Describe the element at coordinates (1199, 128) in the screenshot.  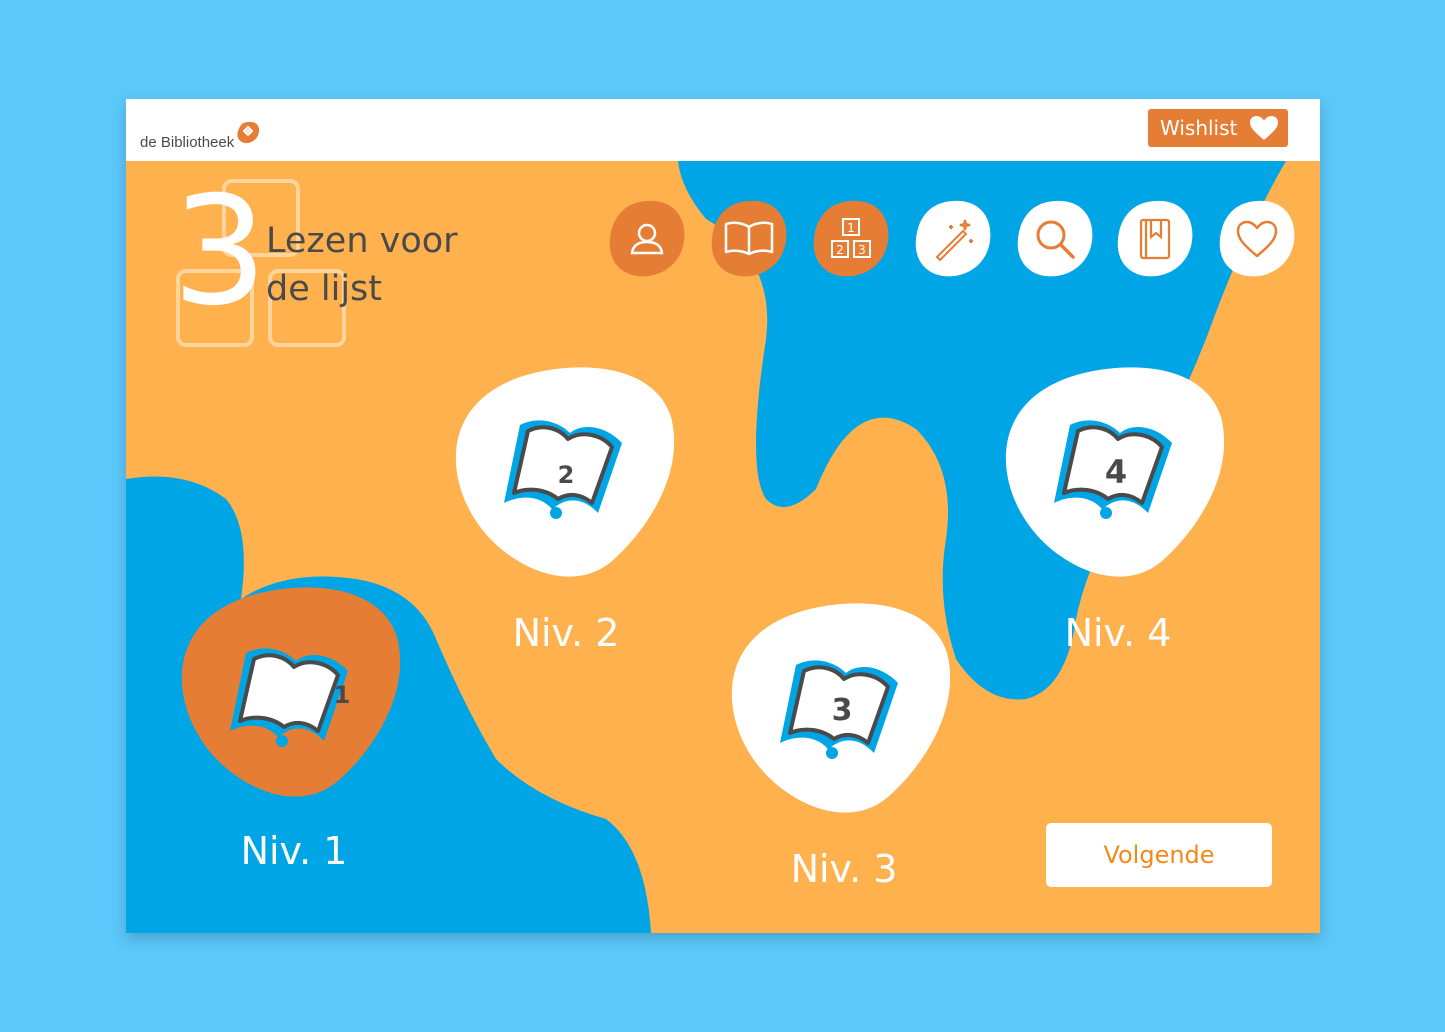
I see `wishlist-label: Wishlist` at that location.